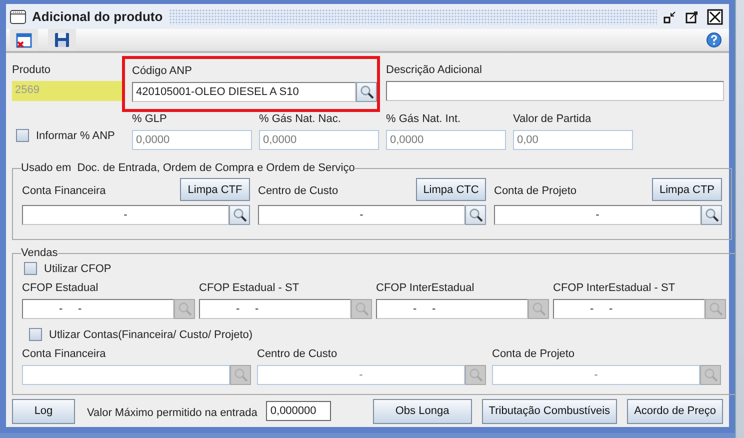 This screenshot has height=438, width=744. What do you see at coordinates (162, 71) in the screenshot?
I see `field-label: Código ANP` at bounding box center [162, 71].